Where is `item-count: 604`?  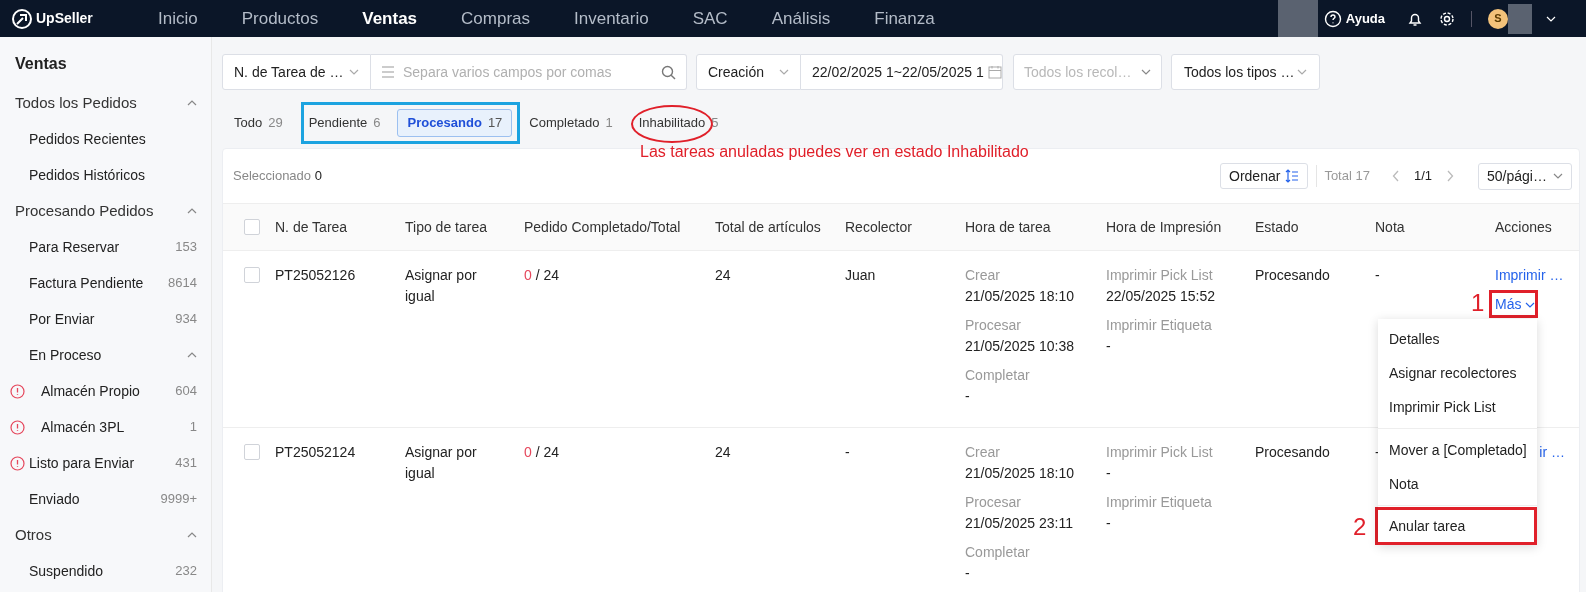 item-count: 604 is located at coordinates (186, 391).